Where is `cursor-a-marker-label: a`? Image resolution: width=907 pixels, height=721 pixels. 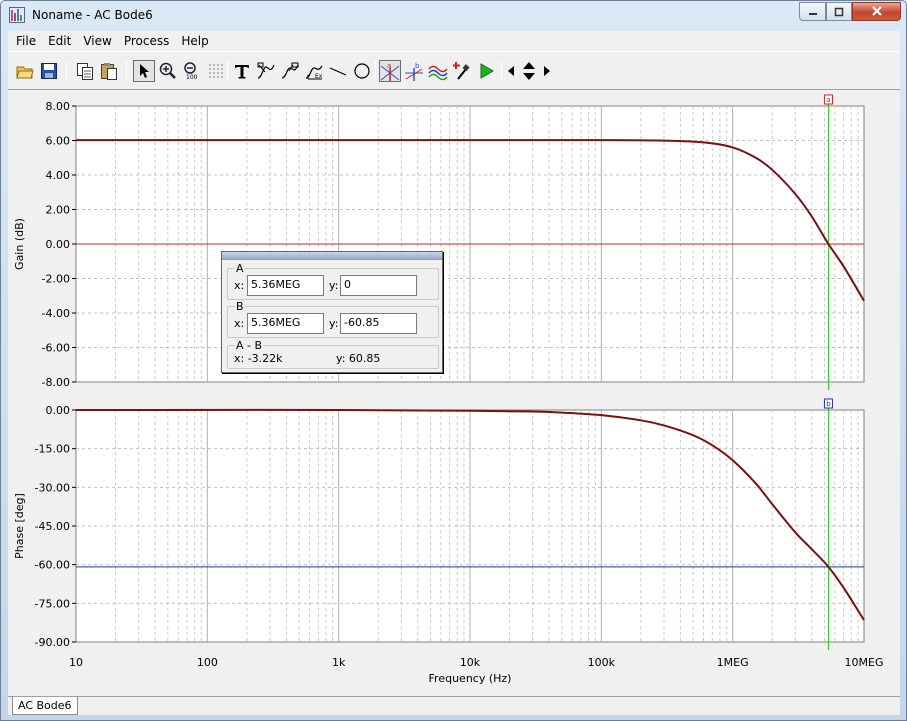
cursor-a-marker-label: a is located at coordinates (828, 100).